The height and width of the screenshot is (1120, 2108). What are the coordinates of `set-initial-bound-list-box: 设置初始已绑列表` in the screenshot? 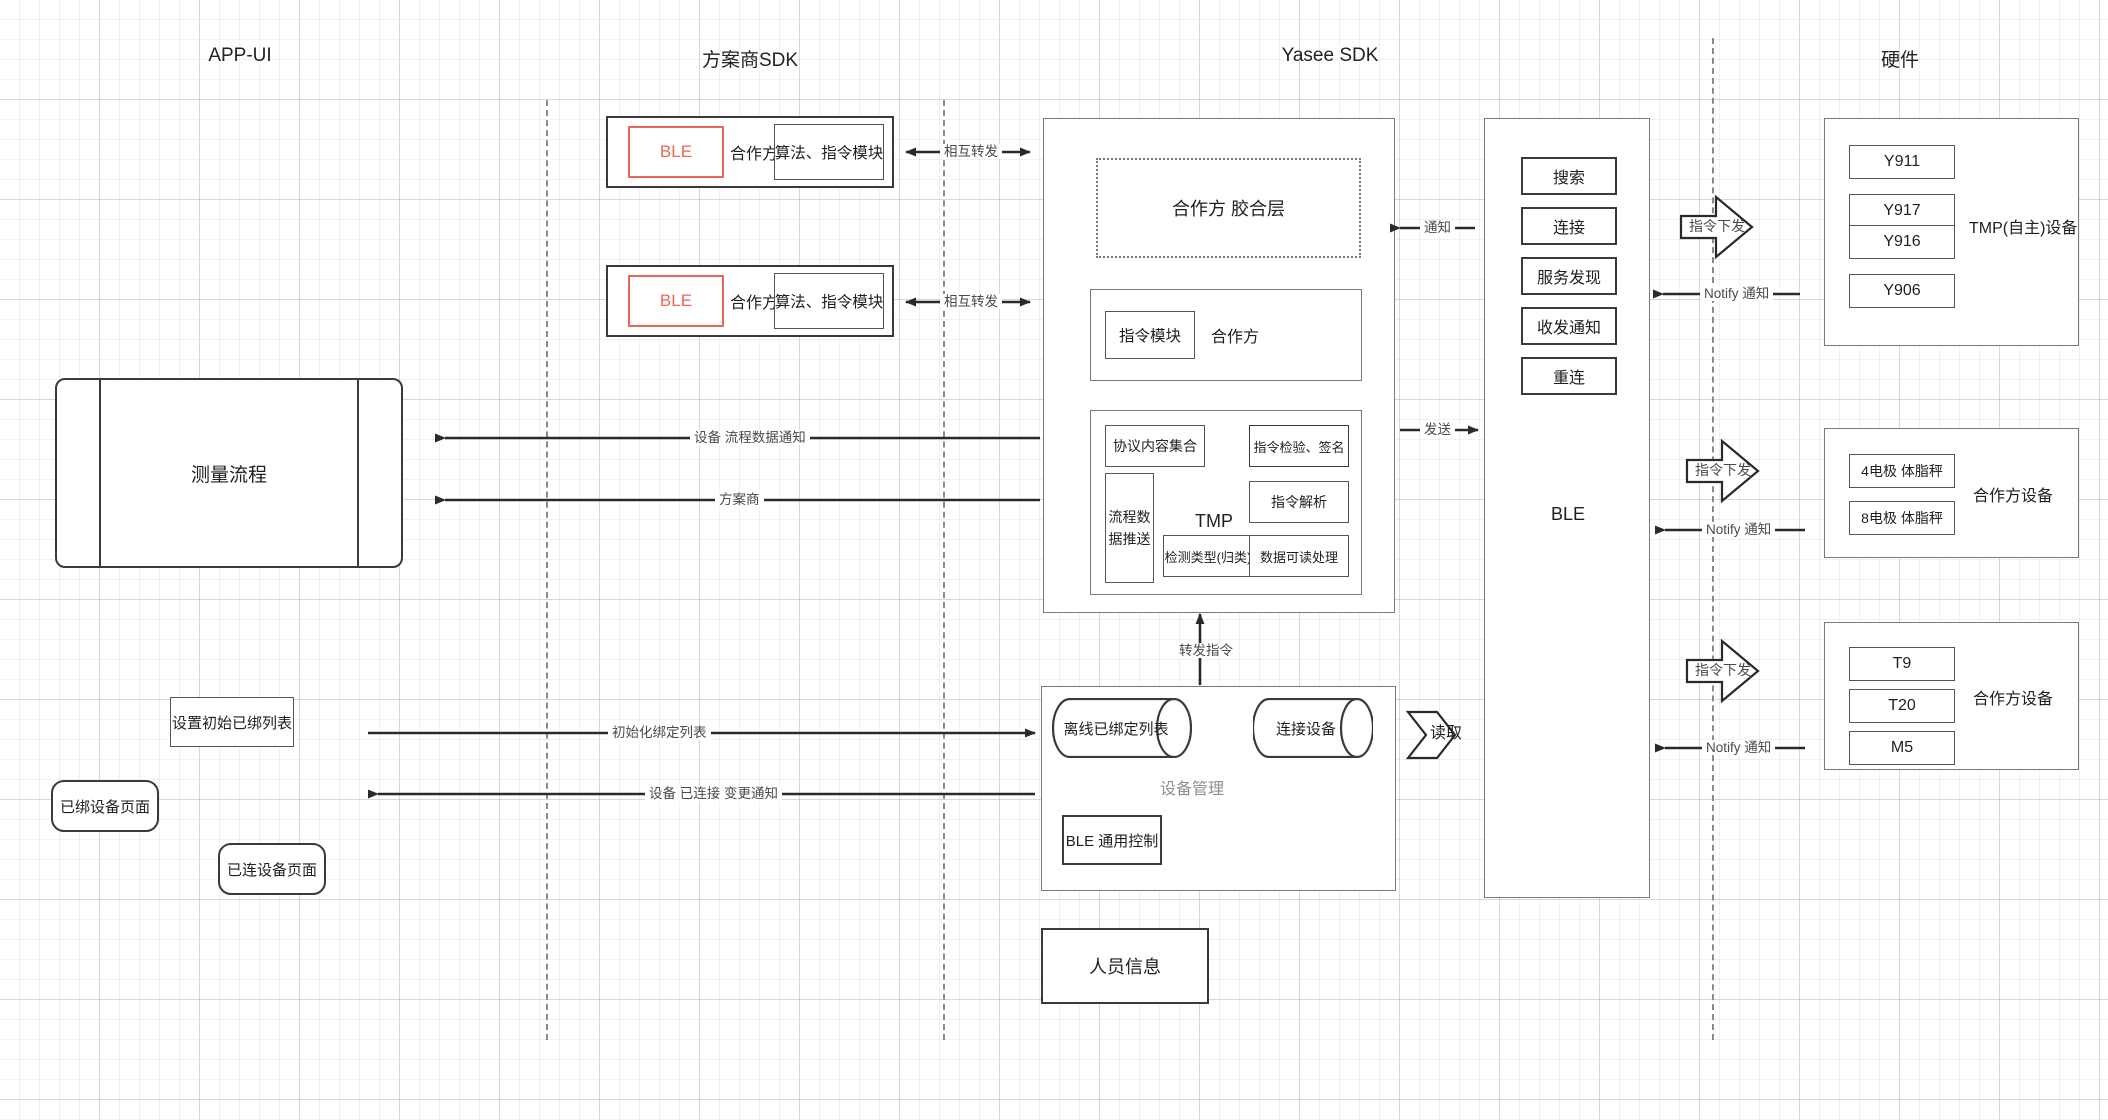 It's located at (232, 722).